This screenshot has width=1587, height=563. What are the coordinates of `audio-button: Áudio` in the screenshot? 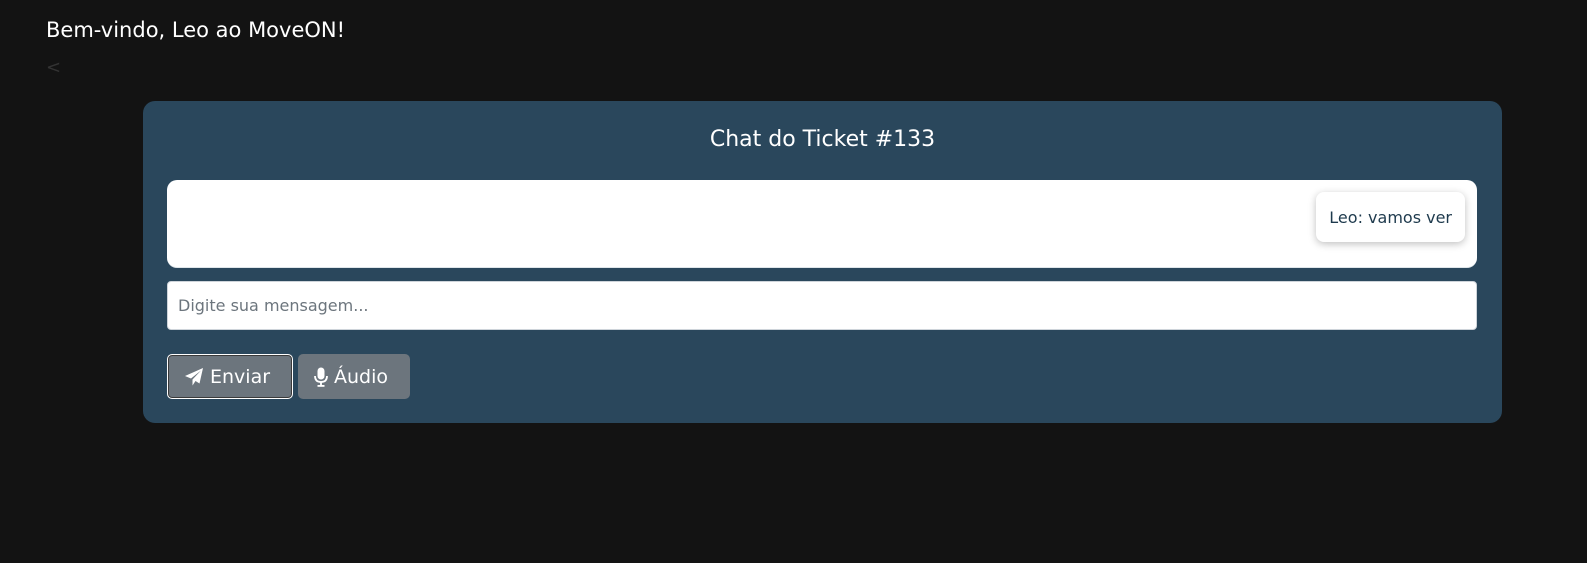 It's located at (354, 376).